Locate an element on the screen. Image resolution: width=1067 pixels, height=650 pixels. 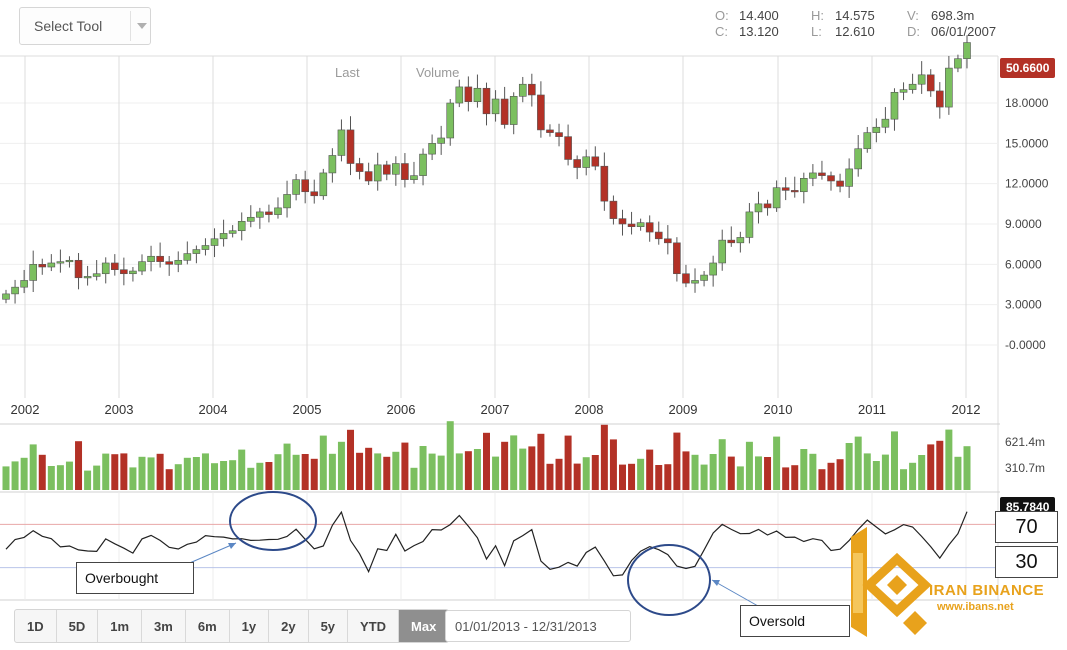
logo-name: IRAN BINANCE is located at coordinates (987, 590).